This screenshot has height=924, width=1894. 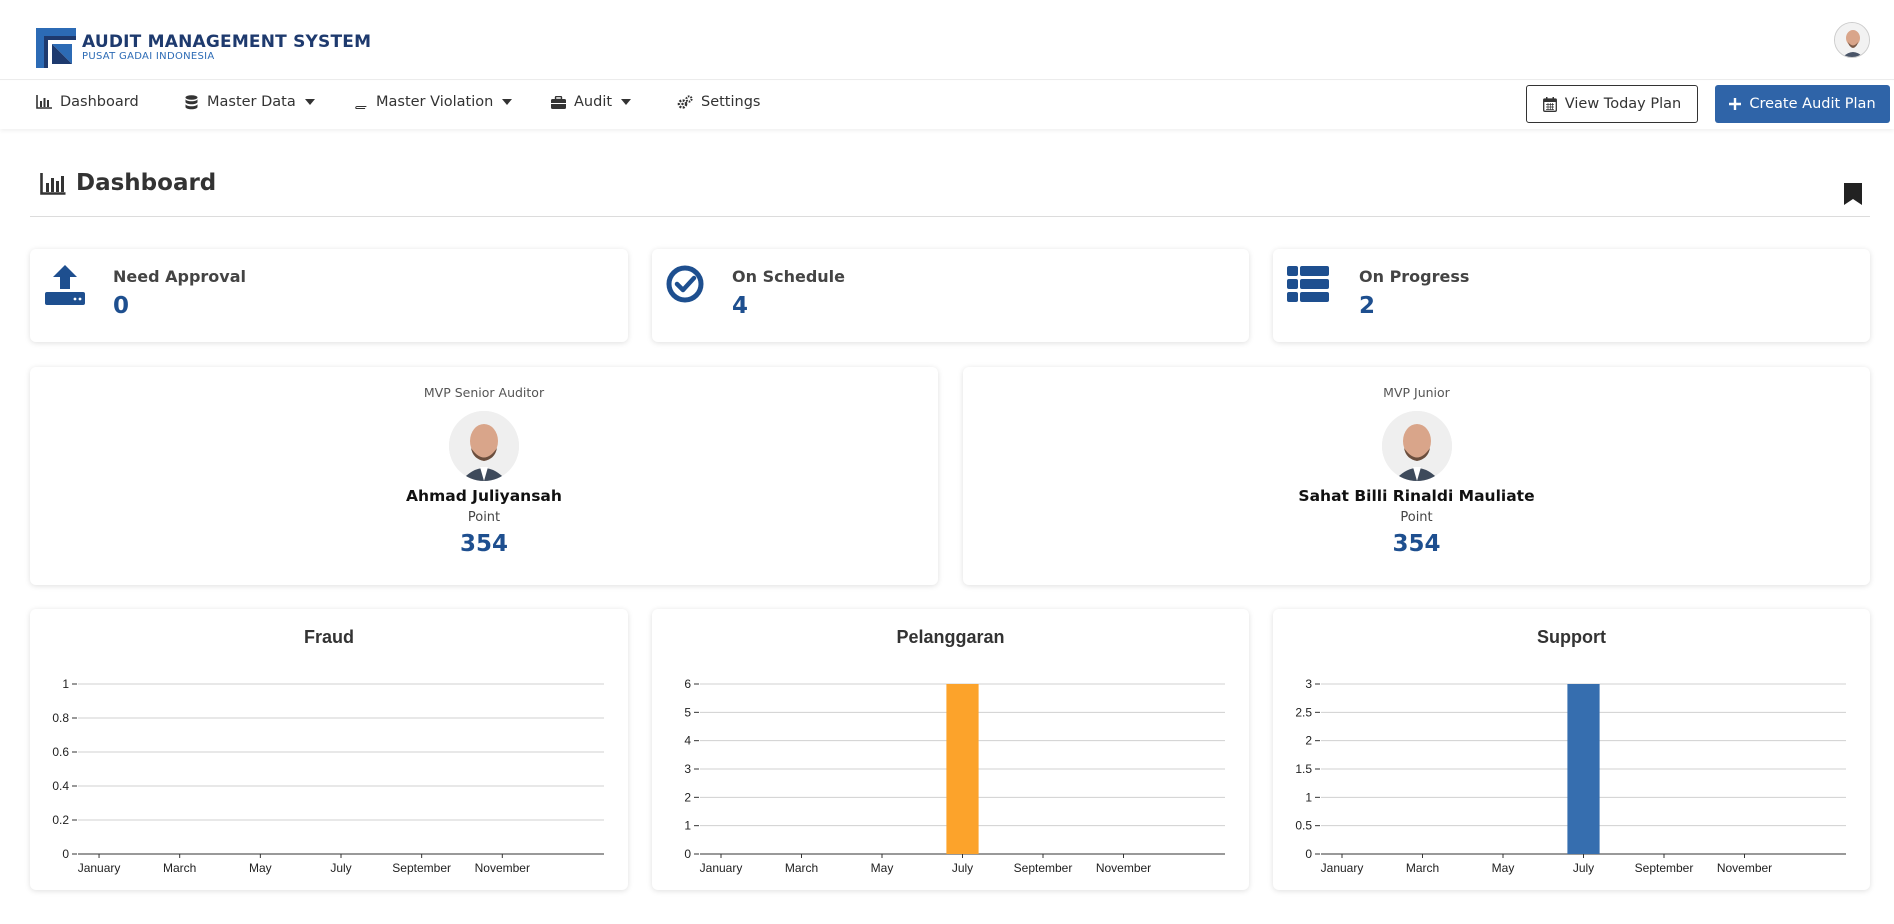 I want to click on view-today-plan-label: View Today Plan, so click(x=1623, y=104).